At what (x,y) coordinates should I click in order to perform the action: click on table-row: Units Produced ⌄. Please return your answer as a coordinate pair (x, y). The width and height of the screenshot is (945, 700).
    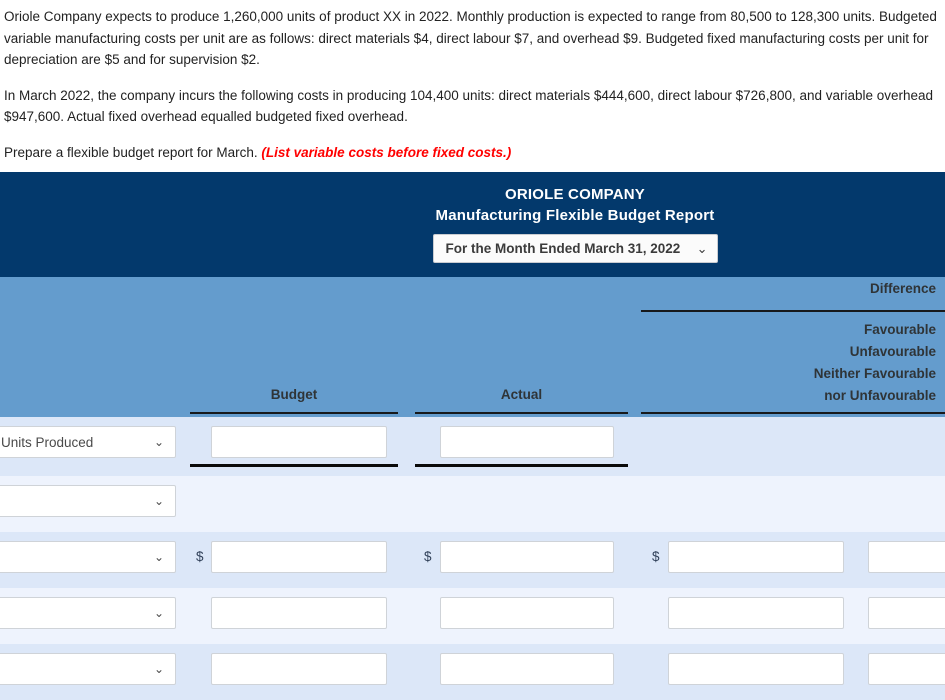
    Looking at the image, I should click on (472, 446).